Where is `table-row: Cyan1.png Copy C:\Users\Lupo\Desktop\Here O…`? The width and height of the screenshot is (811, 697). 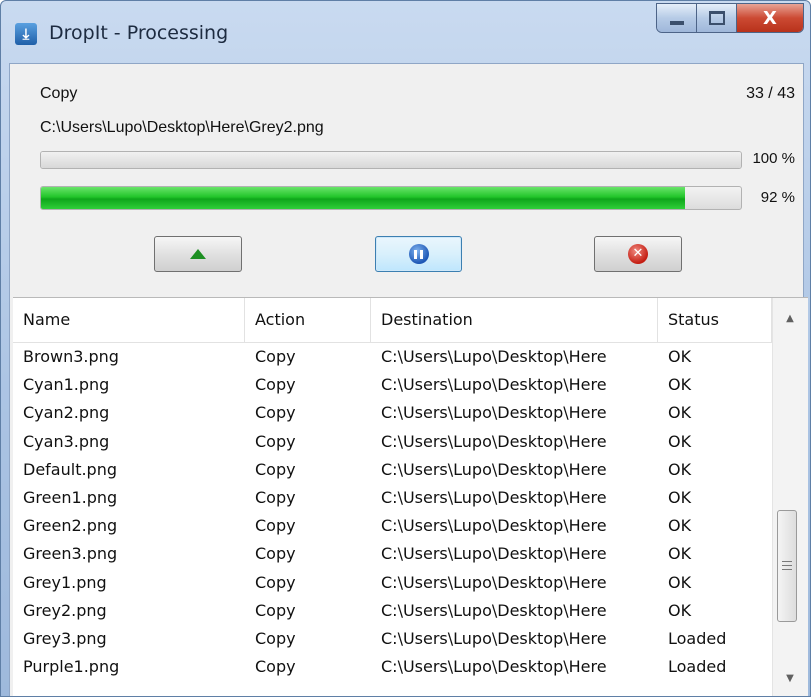
table-row: Cyan1.png Copy C:\Users\Lupo\Desktop\Here O… is located at coordinates (392, 385).